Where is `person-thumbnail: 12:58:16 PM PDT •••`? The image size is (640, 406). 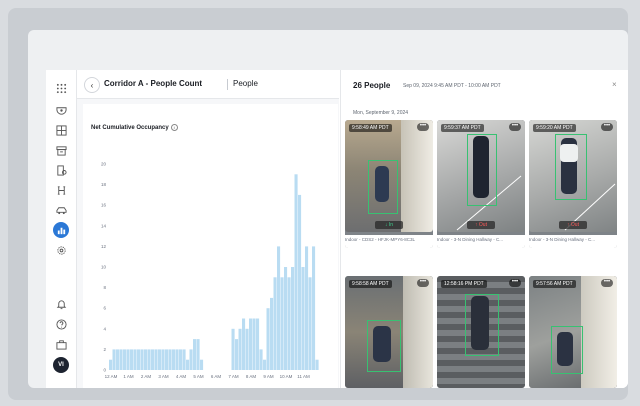 person-thumbnail: 12:58:16 PM PDT ••• is located at coordinates (481, 332).